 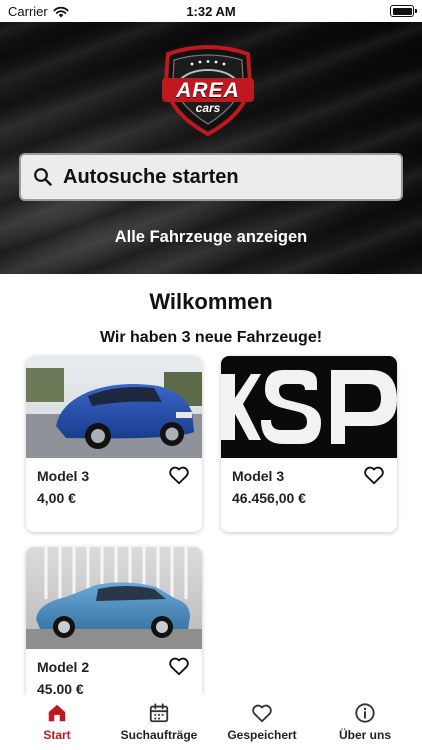 I want to click on listing-card: Model 3 4,00 €, so click(x=114, y=444).